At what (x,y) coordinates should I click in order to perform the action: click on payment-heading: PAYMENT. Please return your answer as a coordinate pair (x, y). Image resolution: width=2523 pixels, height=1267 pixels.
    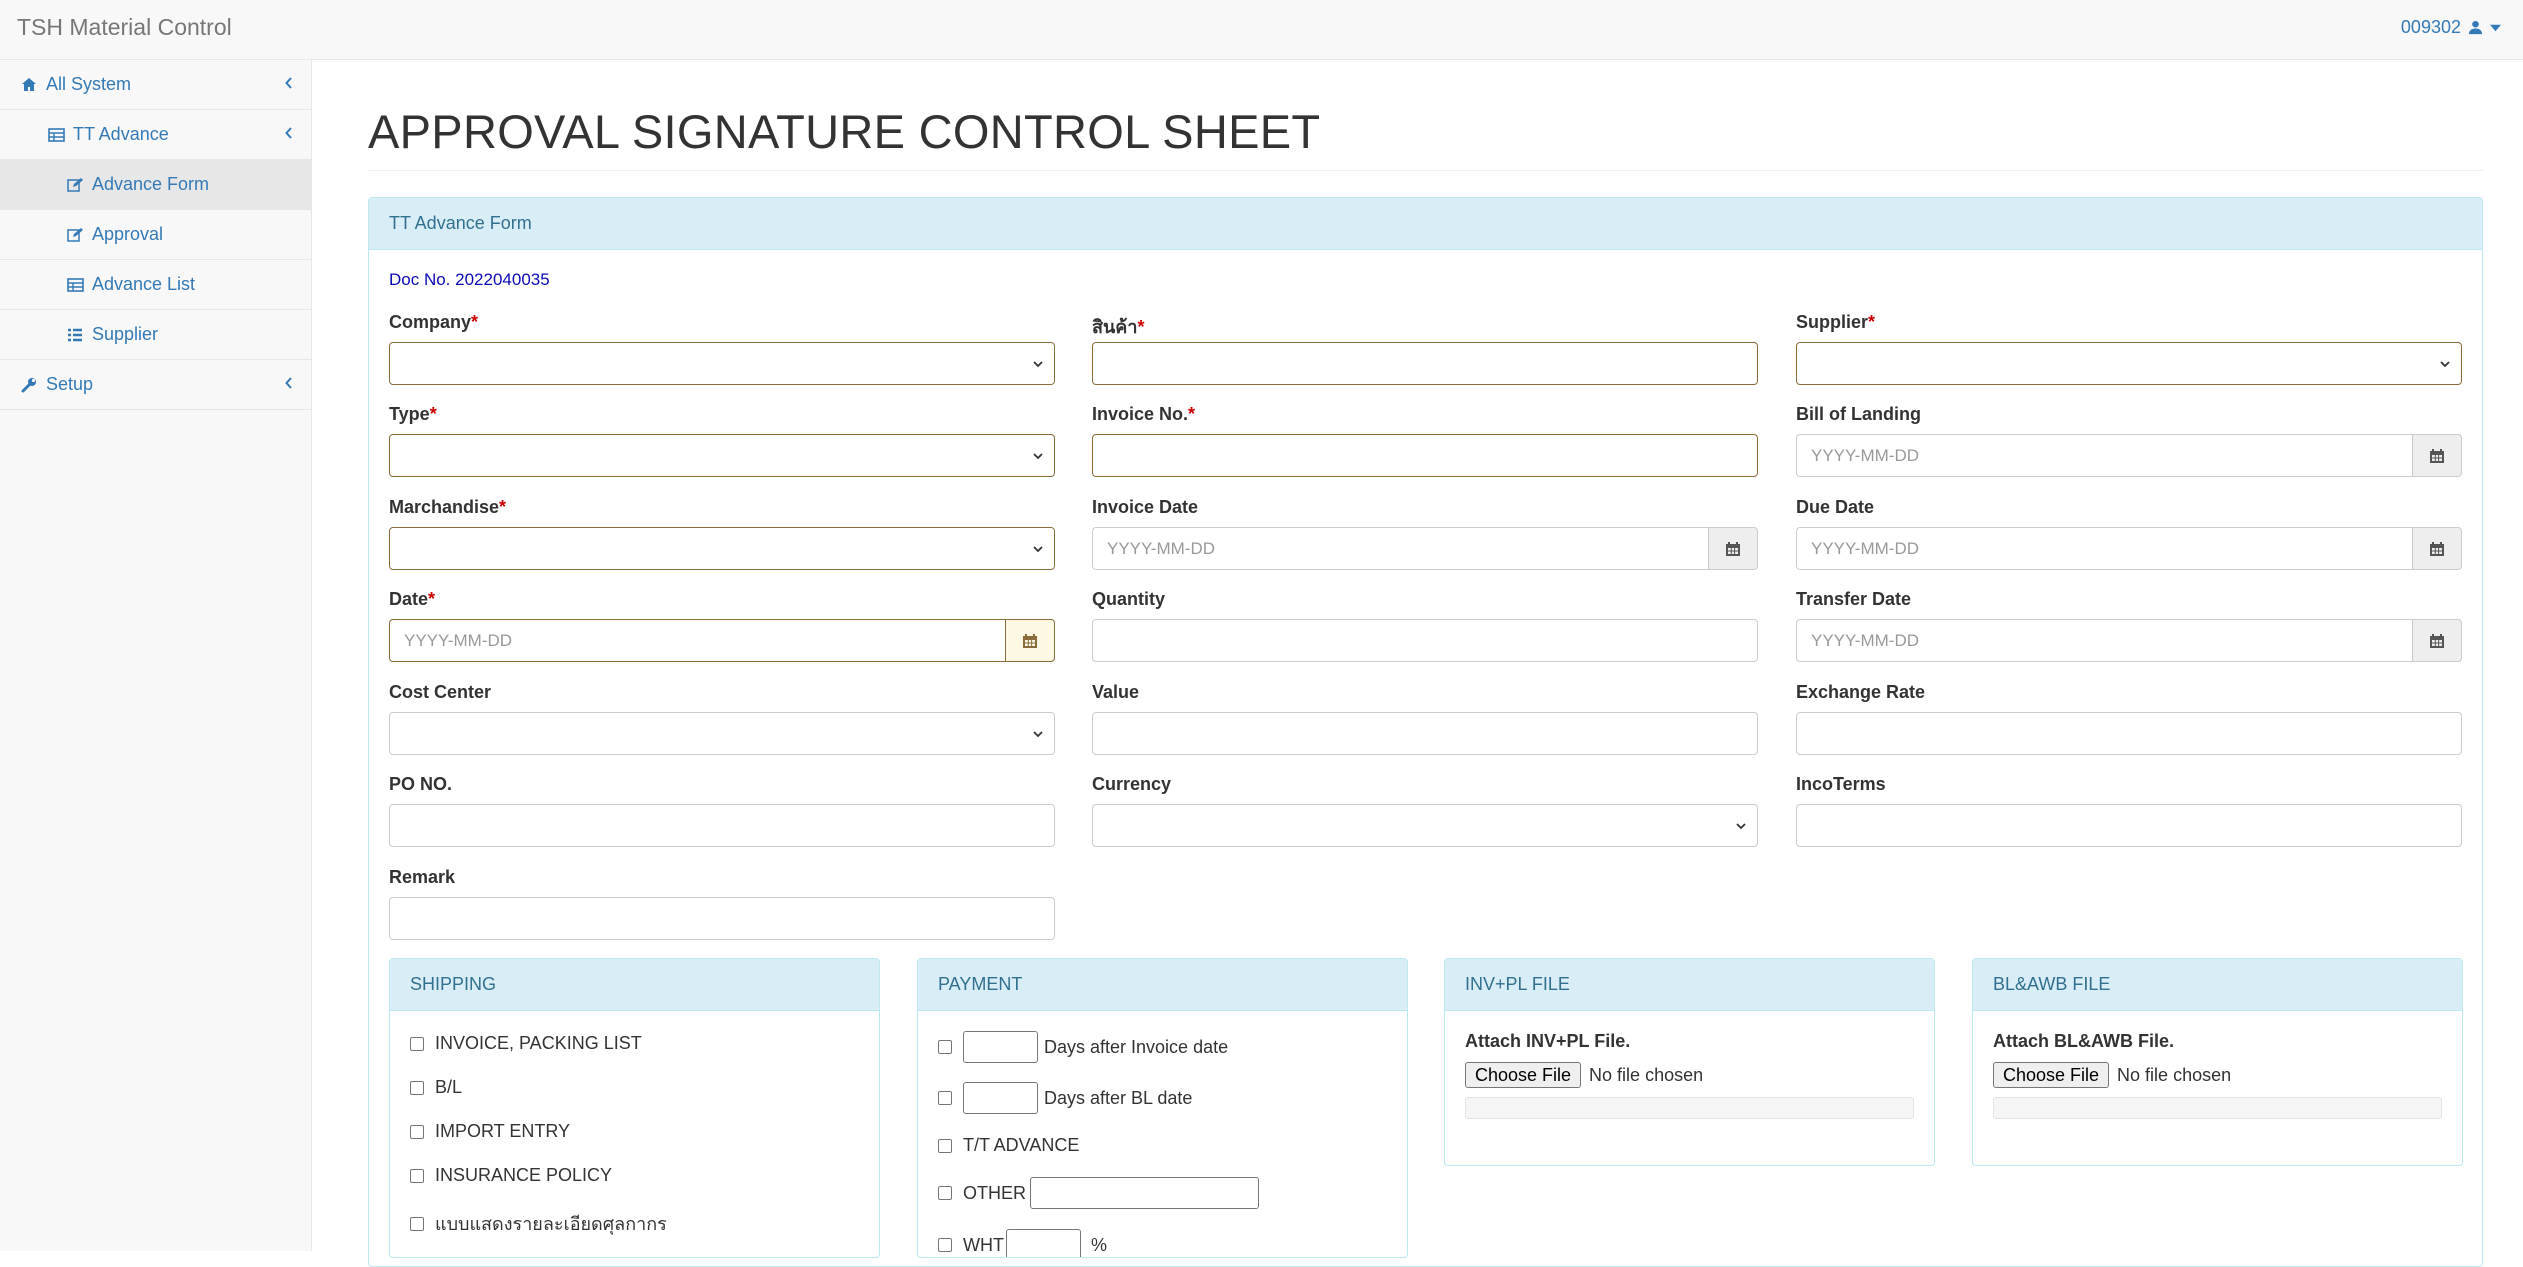
    Looking at the image, I should click on (1162, 985).